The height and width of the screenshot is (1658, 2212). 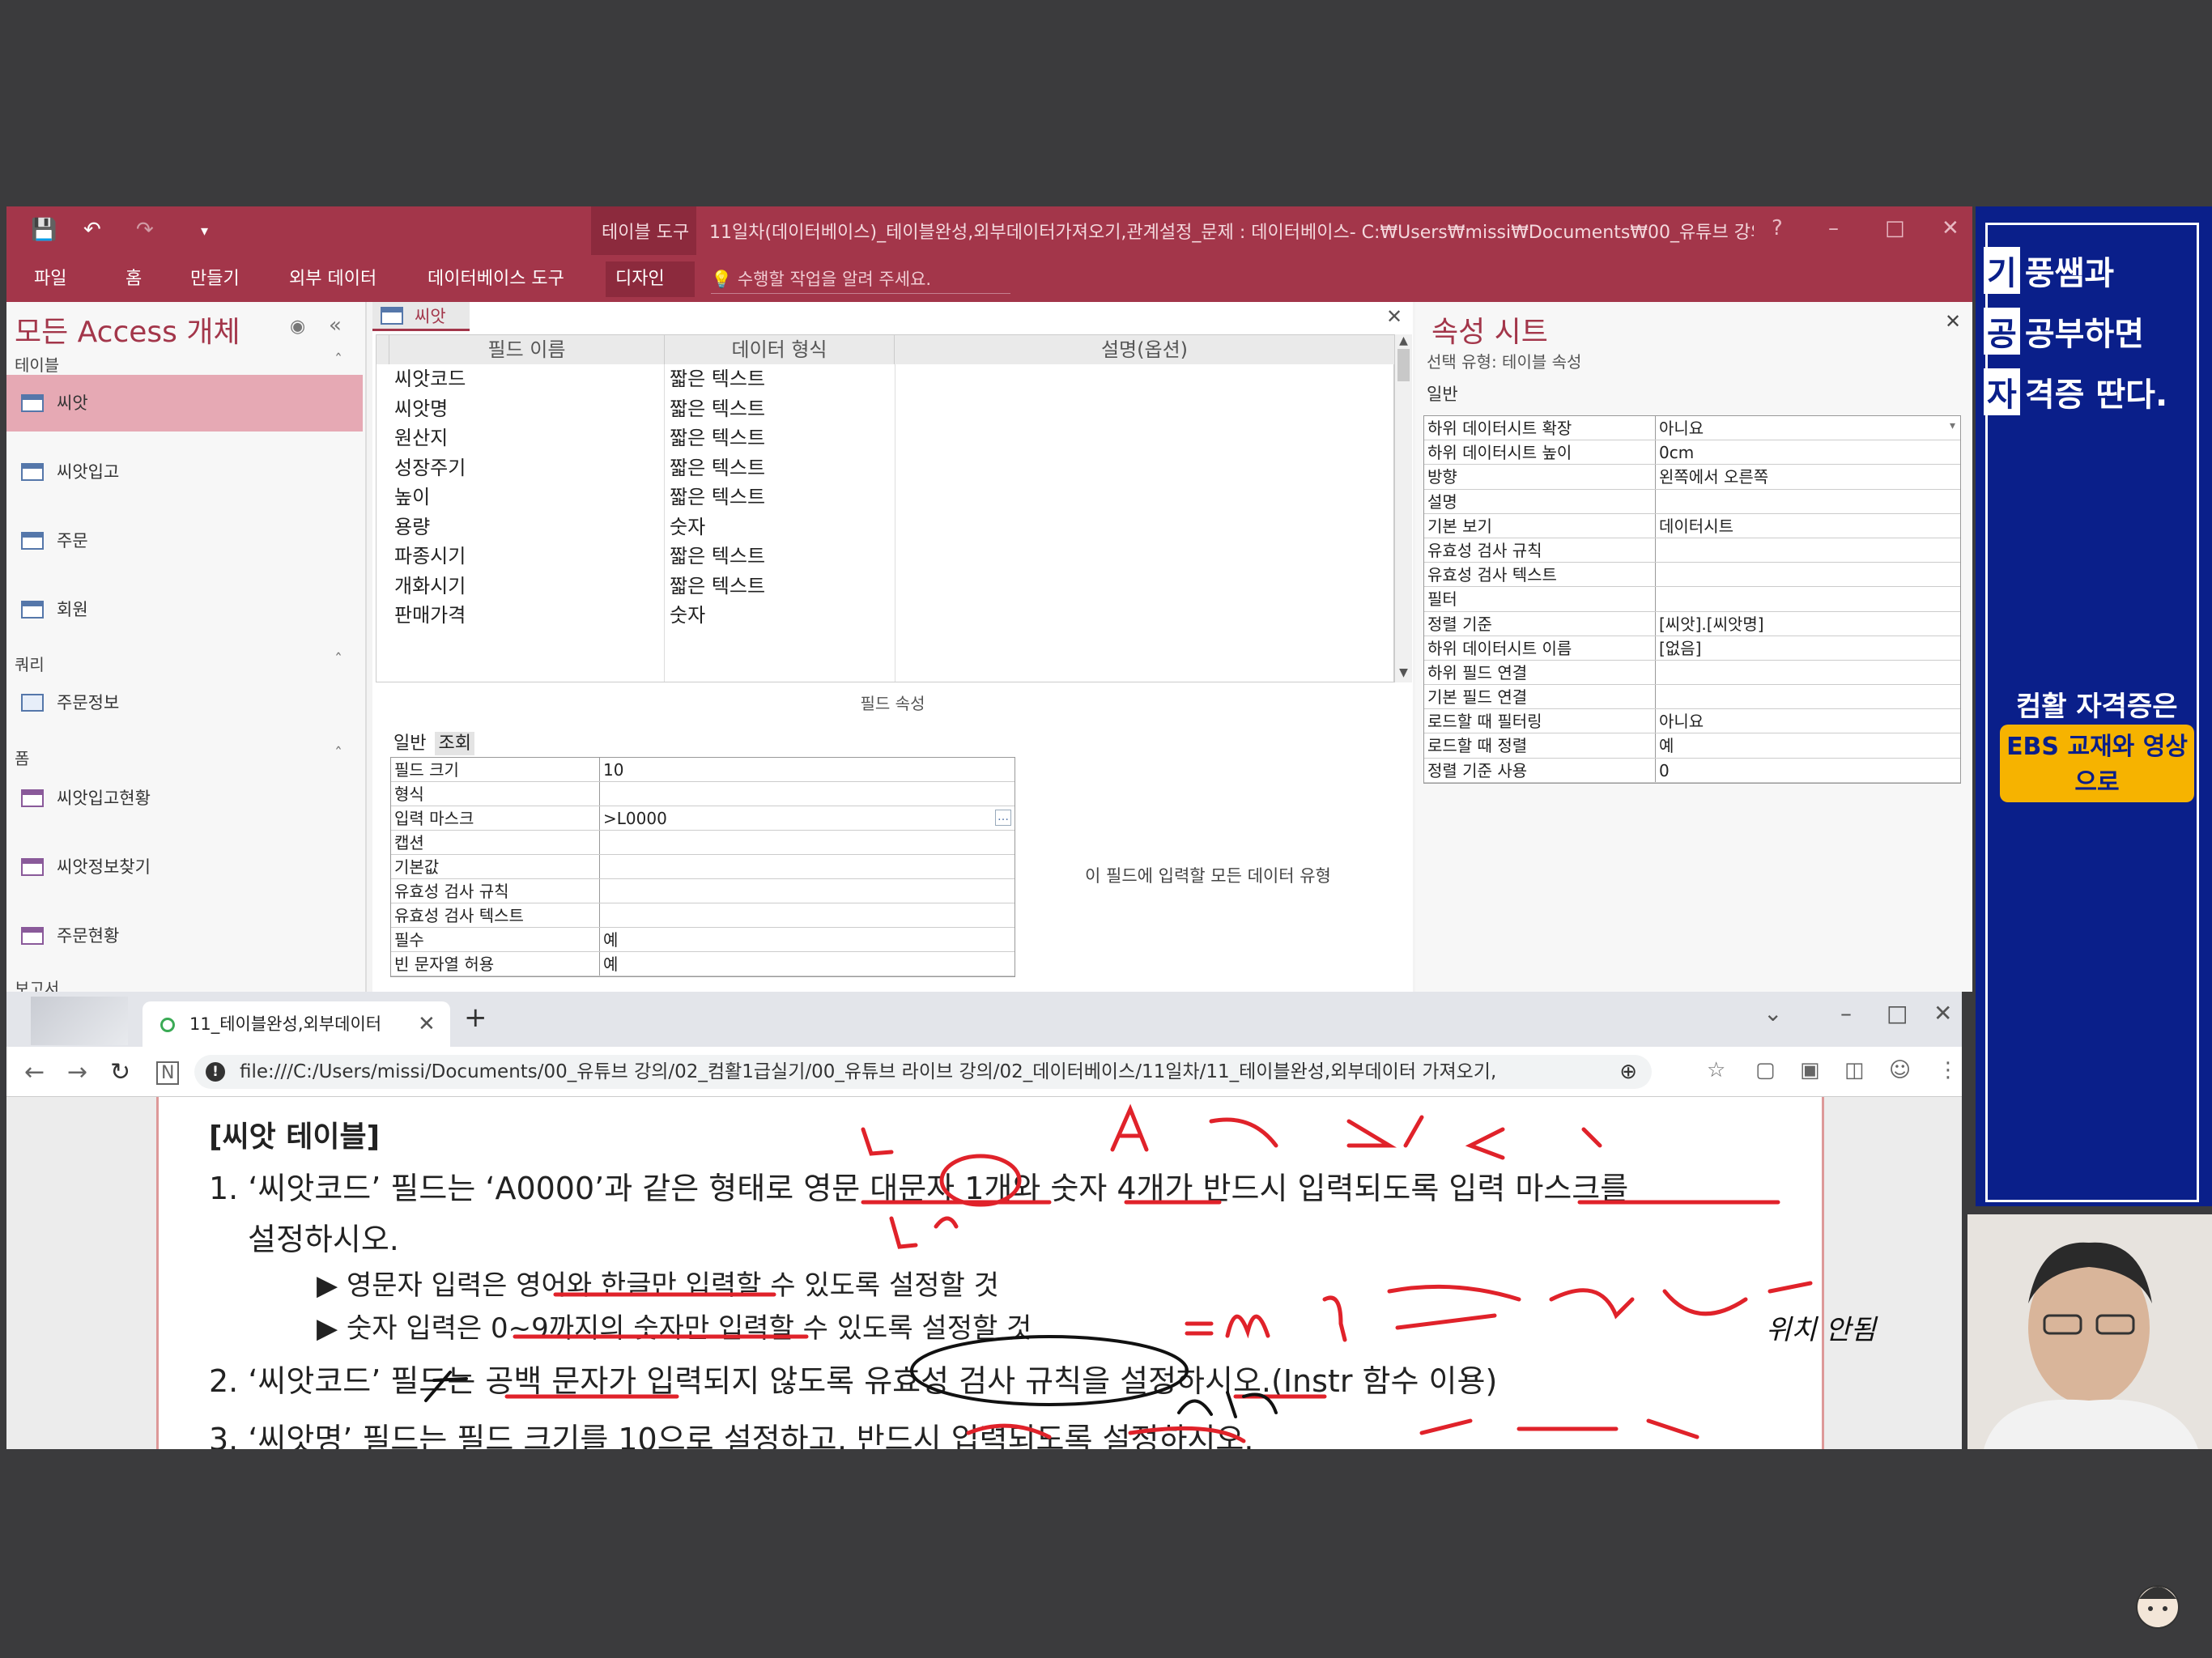 I want to click on field-row: 파종시기 짧은 텍스트, so click(x=885, y=557).